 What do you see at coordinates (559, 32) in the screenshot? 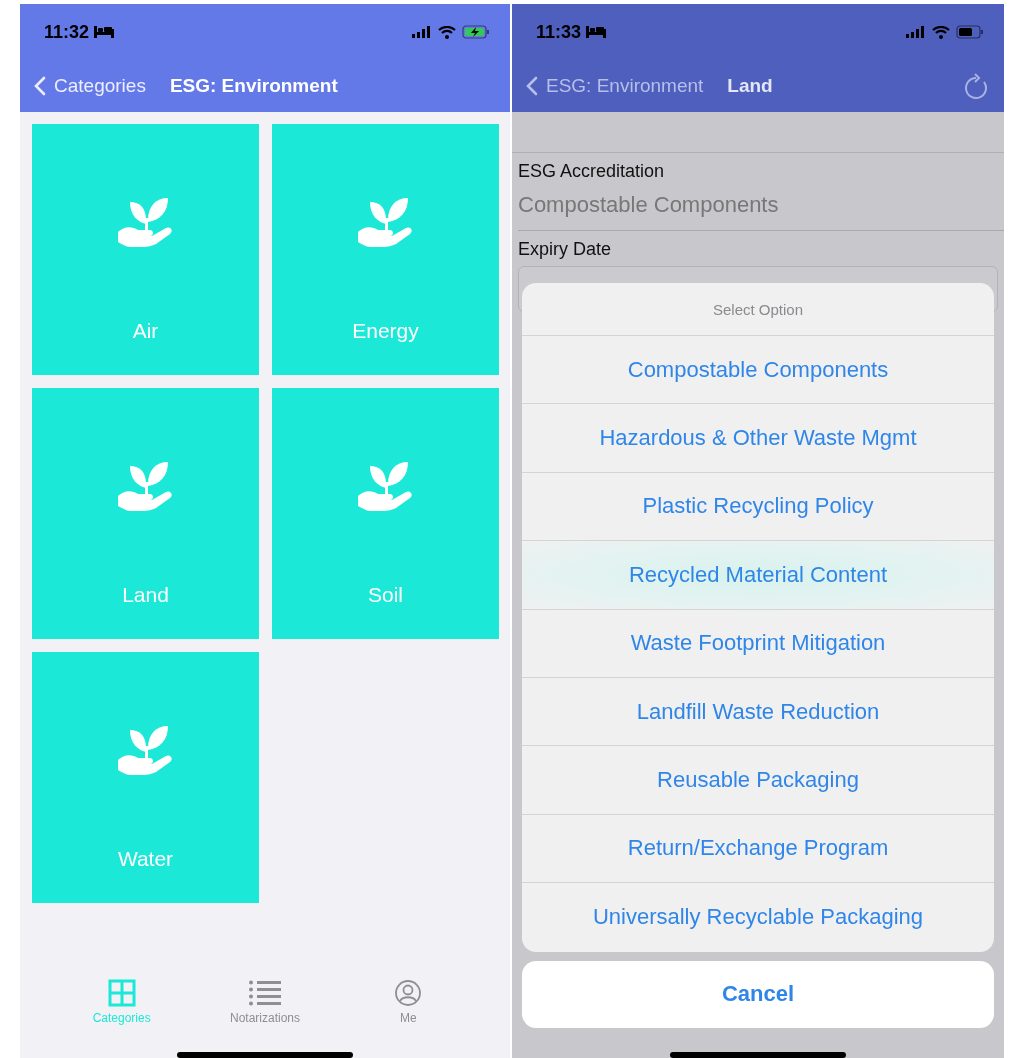
I see `status-time: 11:33` at bounding box center [559, 32].